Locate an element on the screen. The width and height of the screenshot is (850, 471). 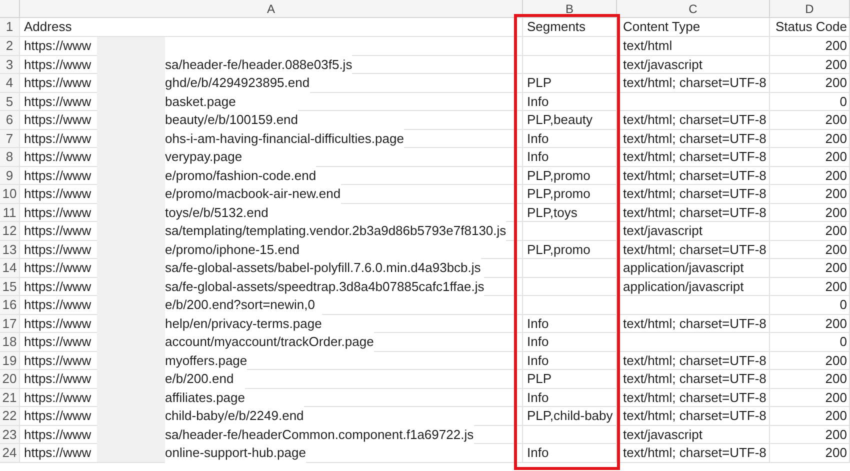
row-number: 19 is located at coordinates (10, 361).